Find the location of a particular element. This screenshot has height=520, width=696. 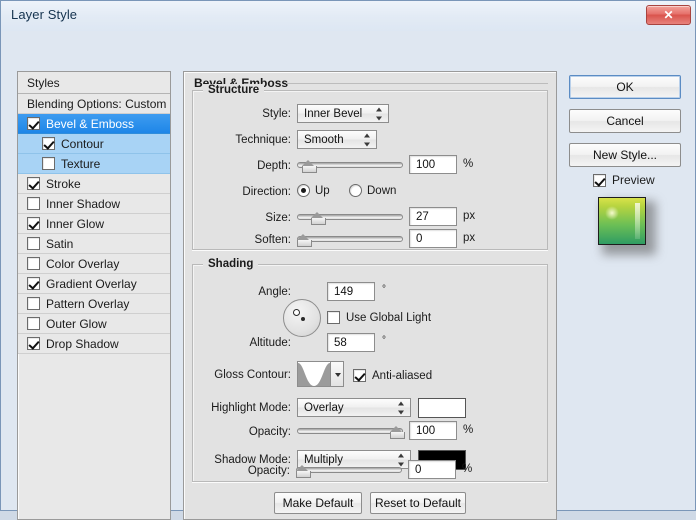

soften-label: Soften: is located at coordinates (272, 240).